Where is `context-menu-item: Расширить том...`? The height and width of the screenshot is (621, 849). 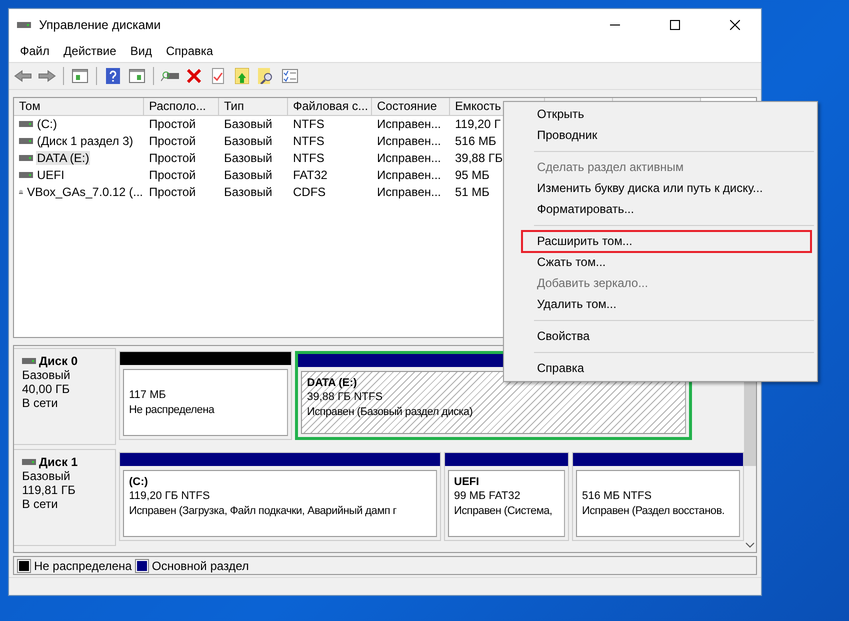
context-menu-item: Расширить том... is located at coordinates (666, 241).